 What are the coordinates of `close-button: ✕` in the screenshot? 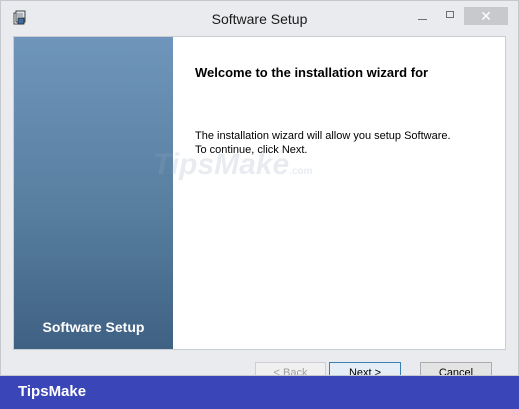 It's located at (486, 16).